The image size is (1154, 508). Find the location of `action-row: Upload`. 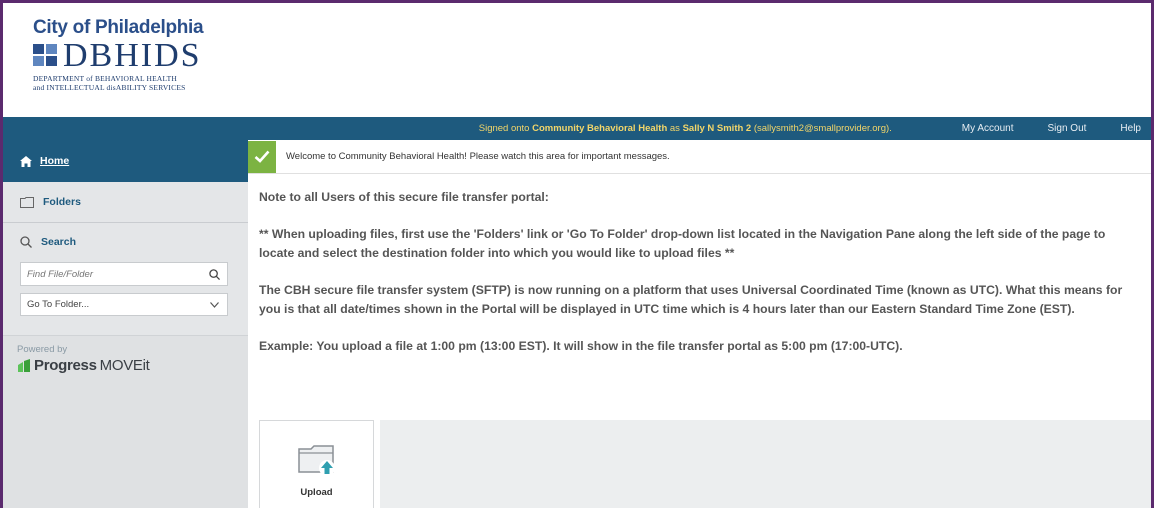

action-row: Upload is located at coordinates (705, 464).